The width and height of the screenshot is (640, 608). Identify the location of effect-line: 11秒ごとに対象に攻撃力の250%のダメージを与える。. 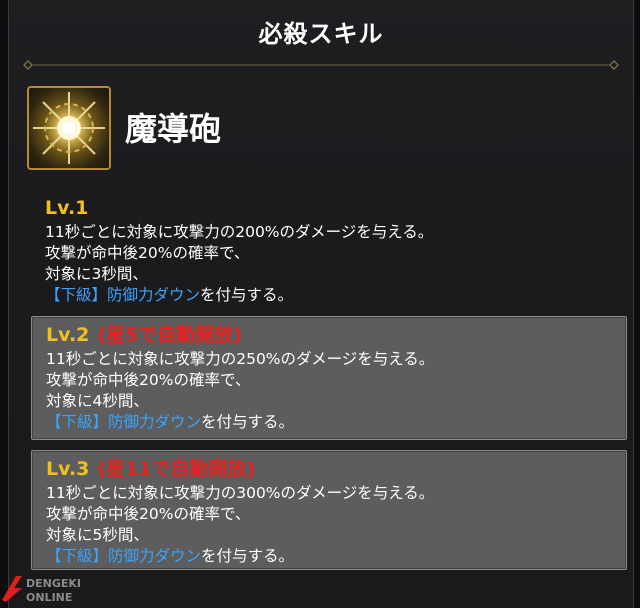
(240, 359).